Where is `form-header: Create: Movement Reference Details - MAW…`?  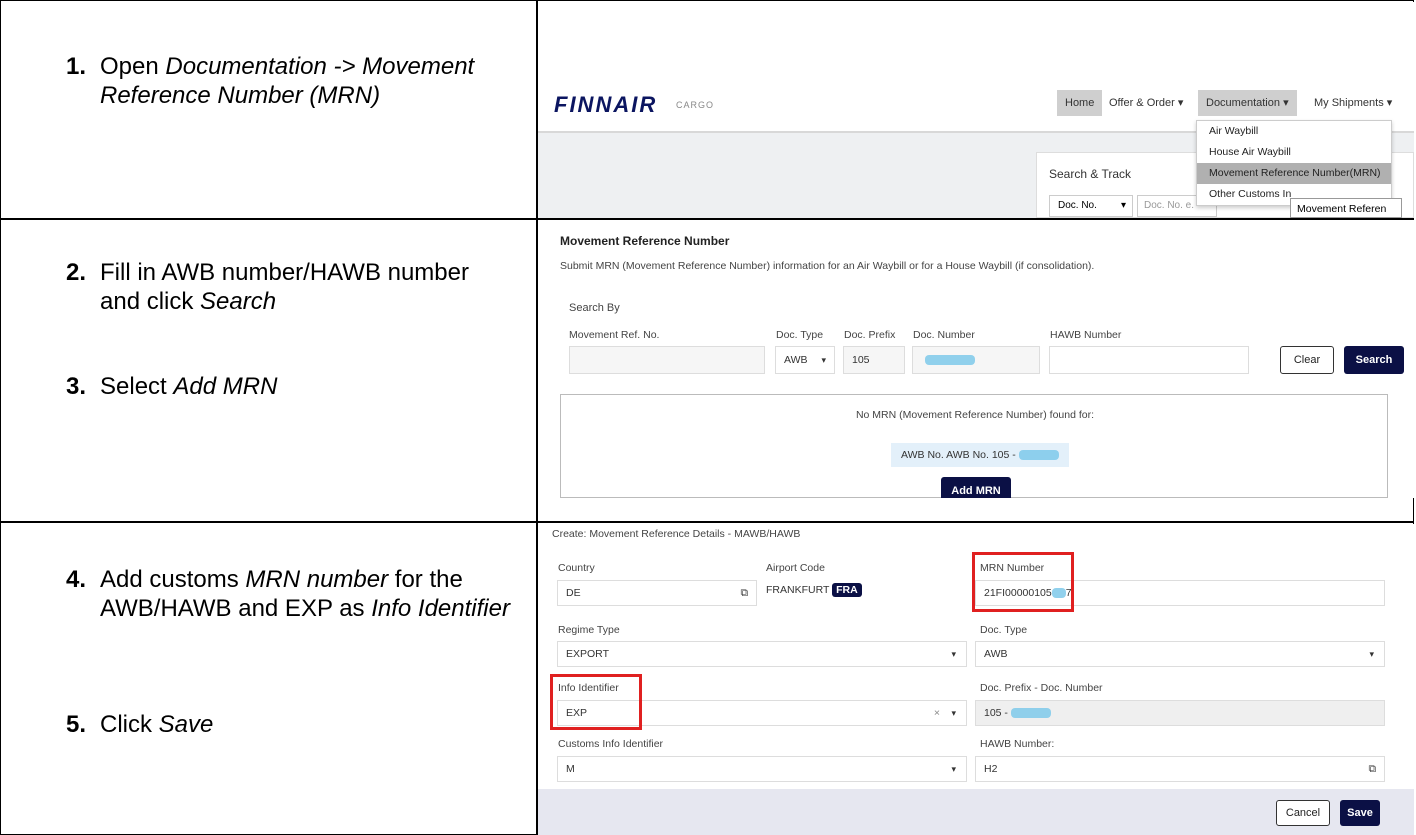 form-header: Create: Movement Reference Details - MAW… is located at coordinates (676, 534).